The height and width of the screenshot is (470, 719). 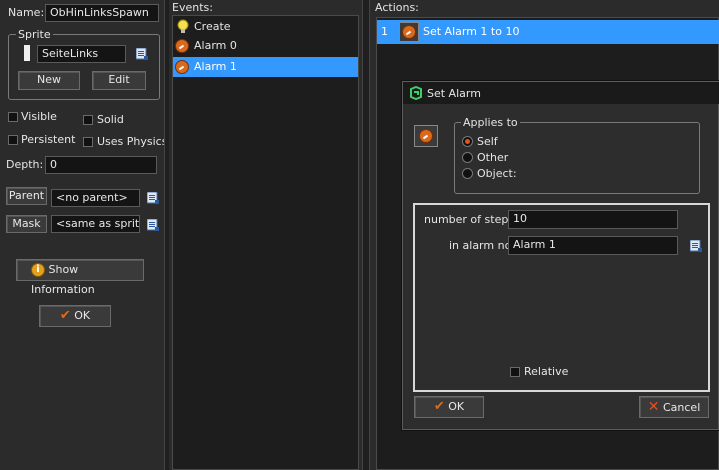 What do you see at coordinates (88, 142) in the screenshot?
I see `uses-physics-checkbox` at bounding box center [88, 142].